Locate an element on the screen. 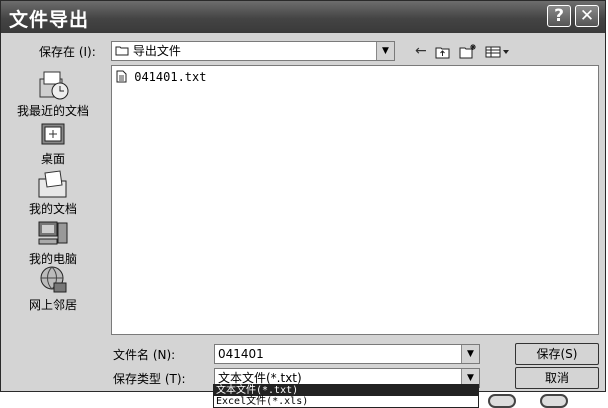 Image resolution: width=608 pixels, height=408 pixels. file-name: 041401.txt is located at coordinates (170, 77).